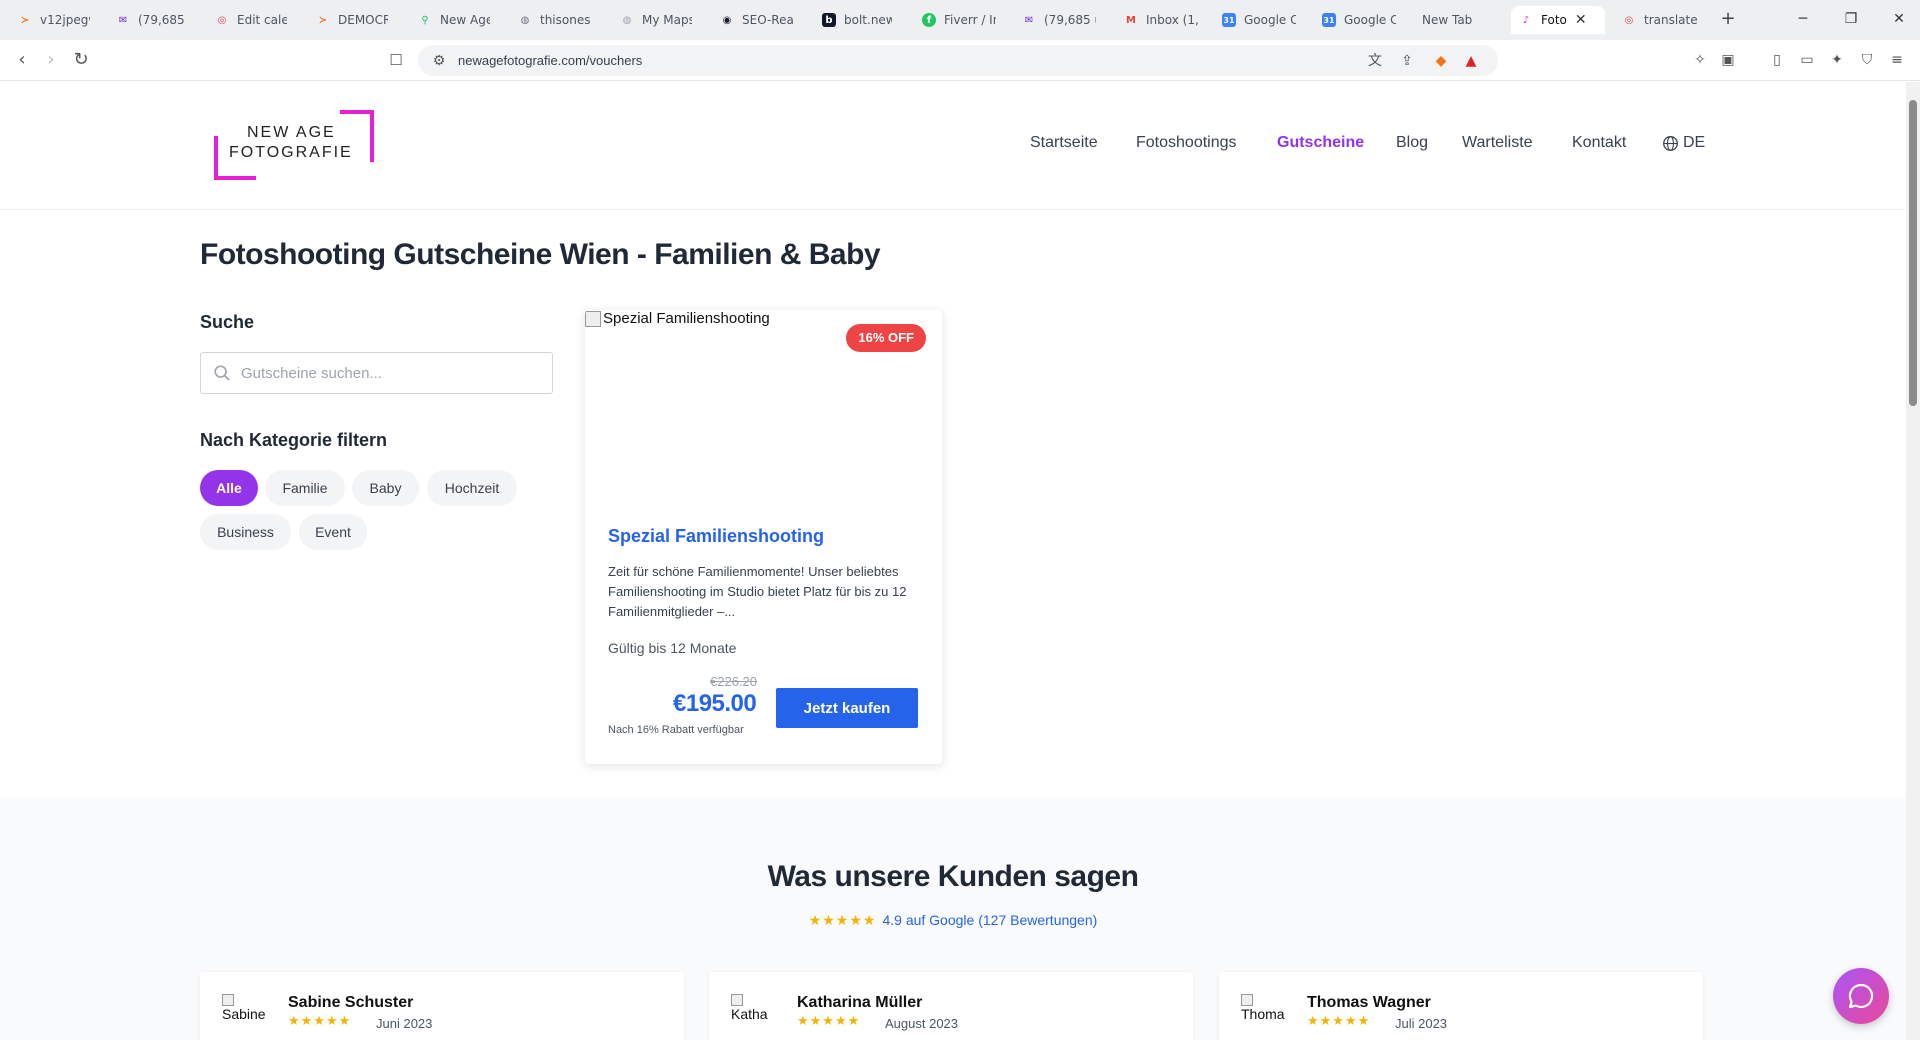 The image size is (1920, 1040). Describe the element at coordinates (1670, 143) in the screenshot. I see `globe-icon` at that location.